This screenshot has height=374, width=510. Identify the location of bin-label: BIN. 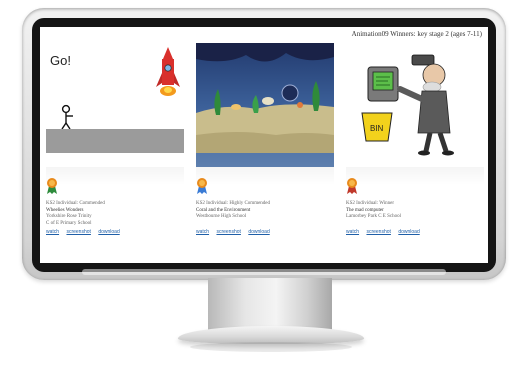
(377, 128).